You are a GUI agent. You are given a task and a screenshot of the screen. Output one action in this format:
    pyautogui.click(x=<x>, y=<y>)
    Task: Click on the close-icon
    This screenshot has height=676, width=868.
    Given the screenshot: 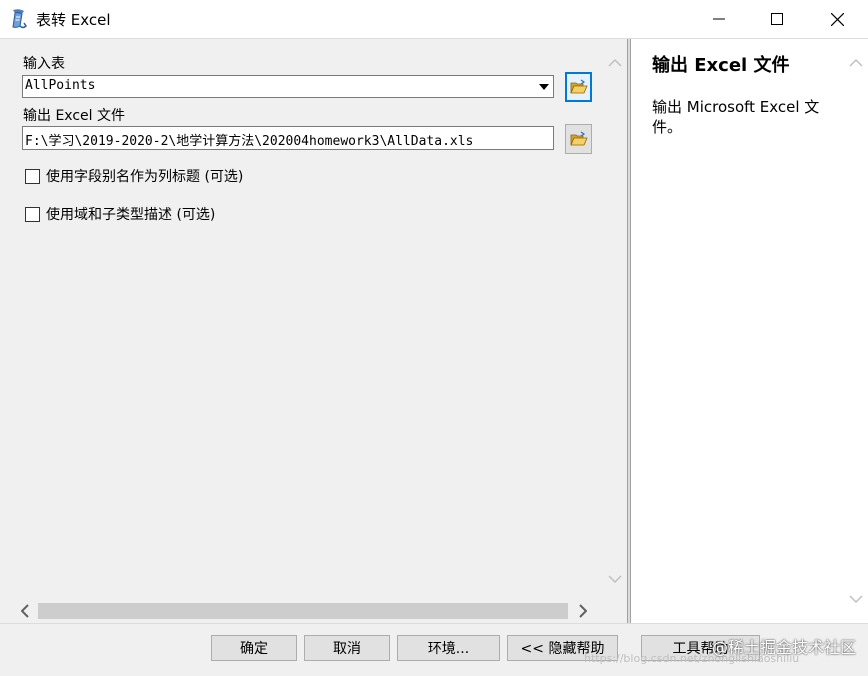 What is the action you would take?
    pyautogui.click(x=837, y=19)
    